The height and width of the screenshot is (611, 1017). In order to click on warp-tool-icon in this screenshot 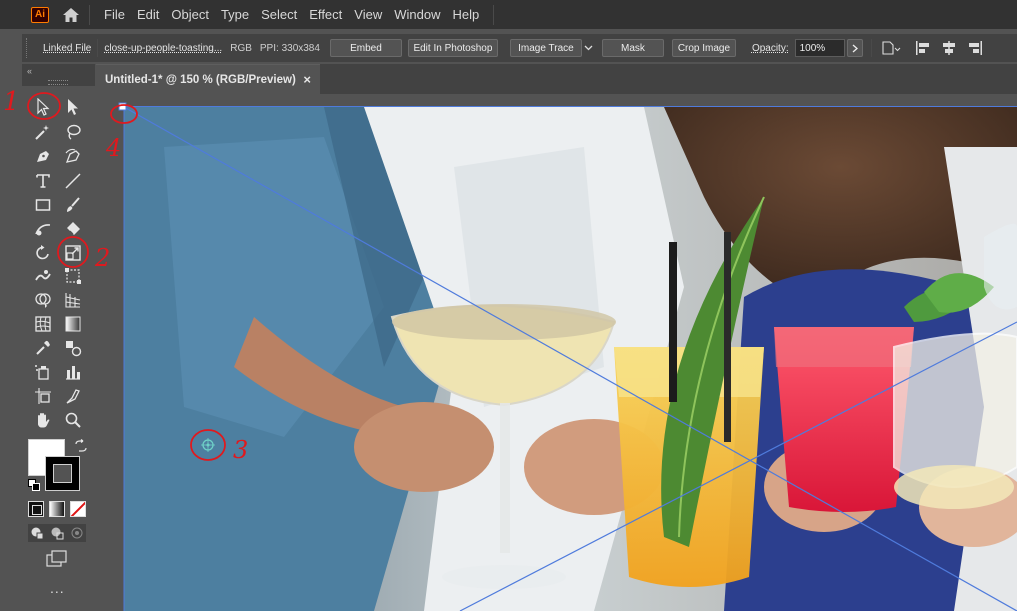, I will do `click(43, 276)`.